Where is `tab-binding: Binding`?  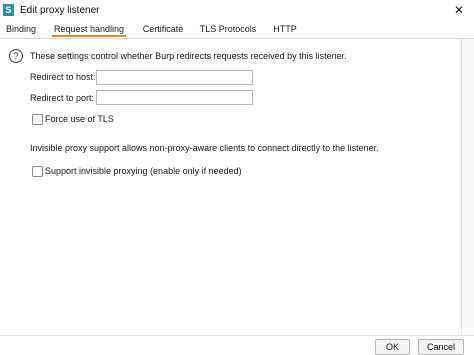 tab-binding: Binding is located at coordinates (21, 29).